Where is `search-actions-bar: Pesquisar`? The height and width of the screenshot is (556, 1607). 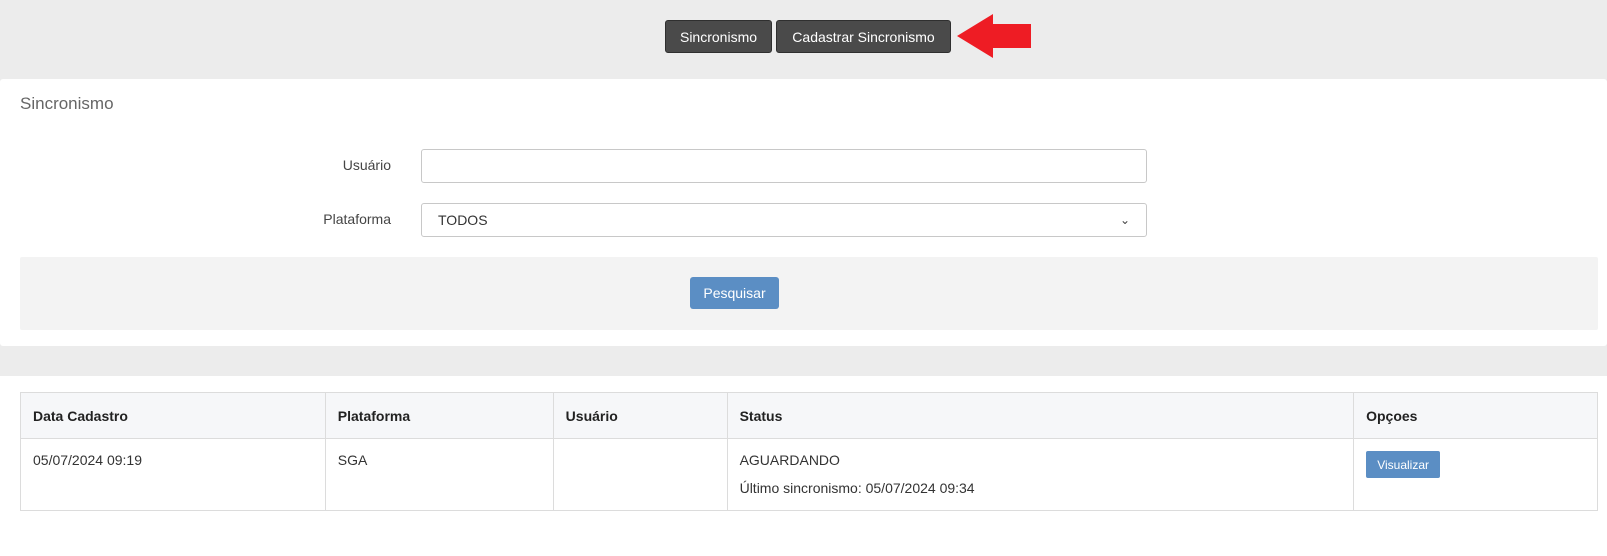
search-actions-bar: Pesquisar is located at coordinates (809, 293).